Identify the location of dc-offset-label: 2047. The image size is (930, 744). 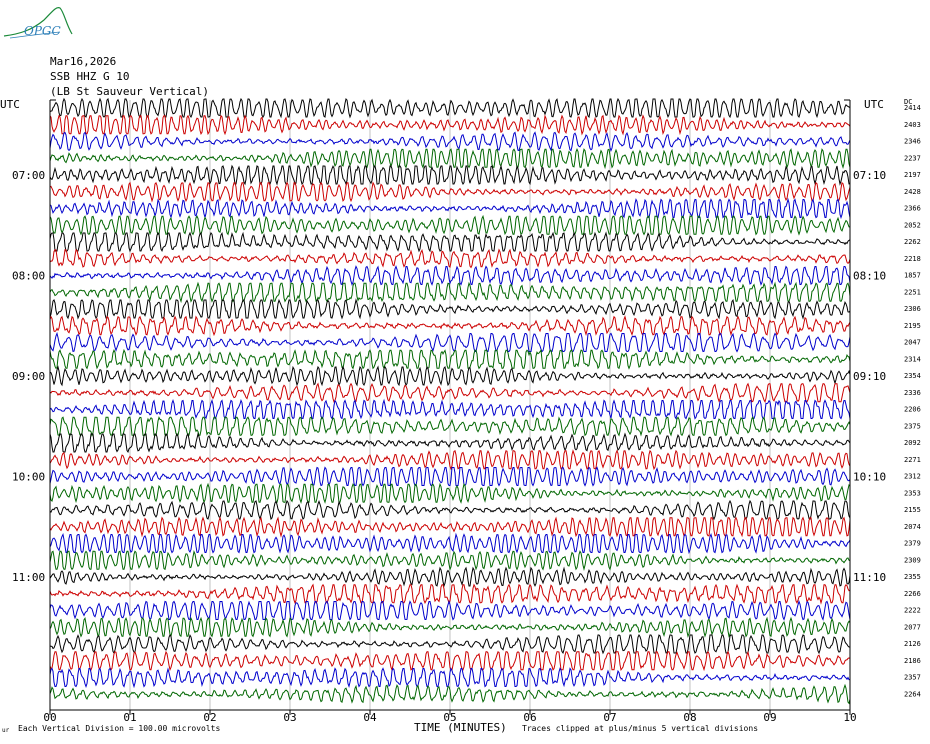
(912, 343).